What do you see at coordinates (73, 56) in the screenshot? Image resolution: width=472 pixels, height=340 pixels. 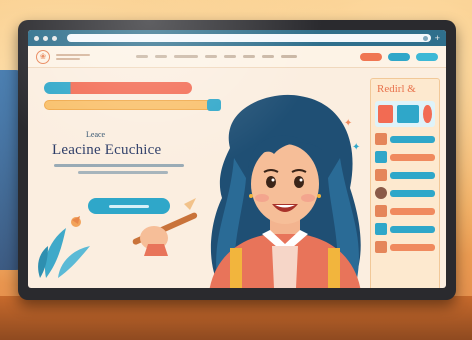 I see `site-logo-text` at bounding box center [73, 56].